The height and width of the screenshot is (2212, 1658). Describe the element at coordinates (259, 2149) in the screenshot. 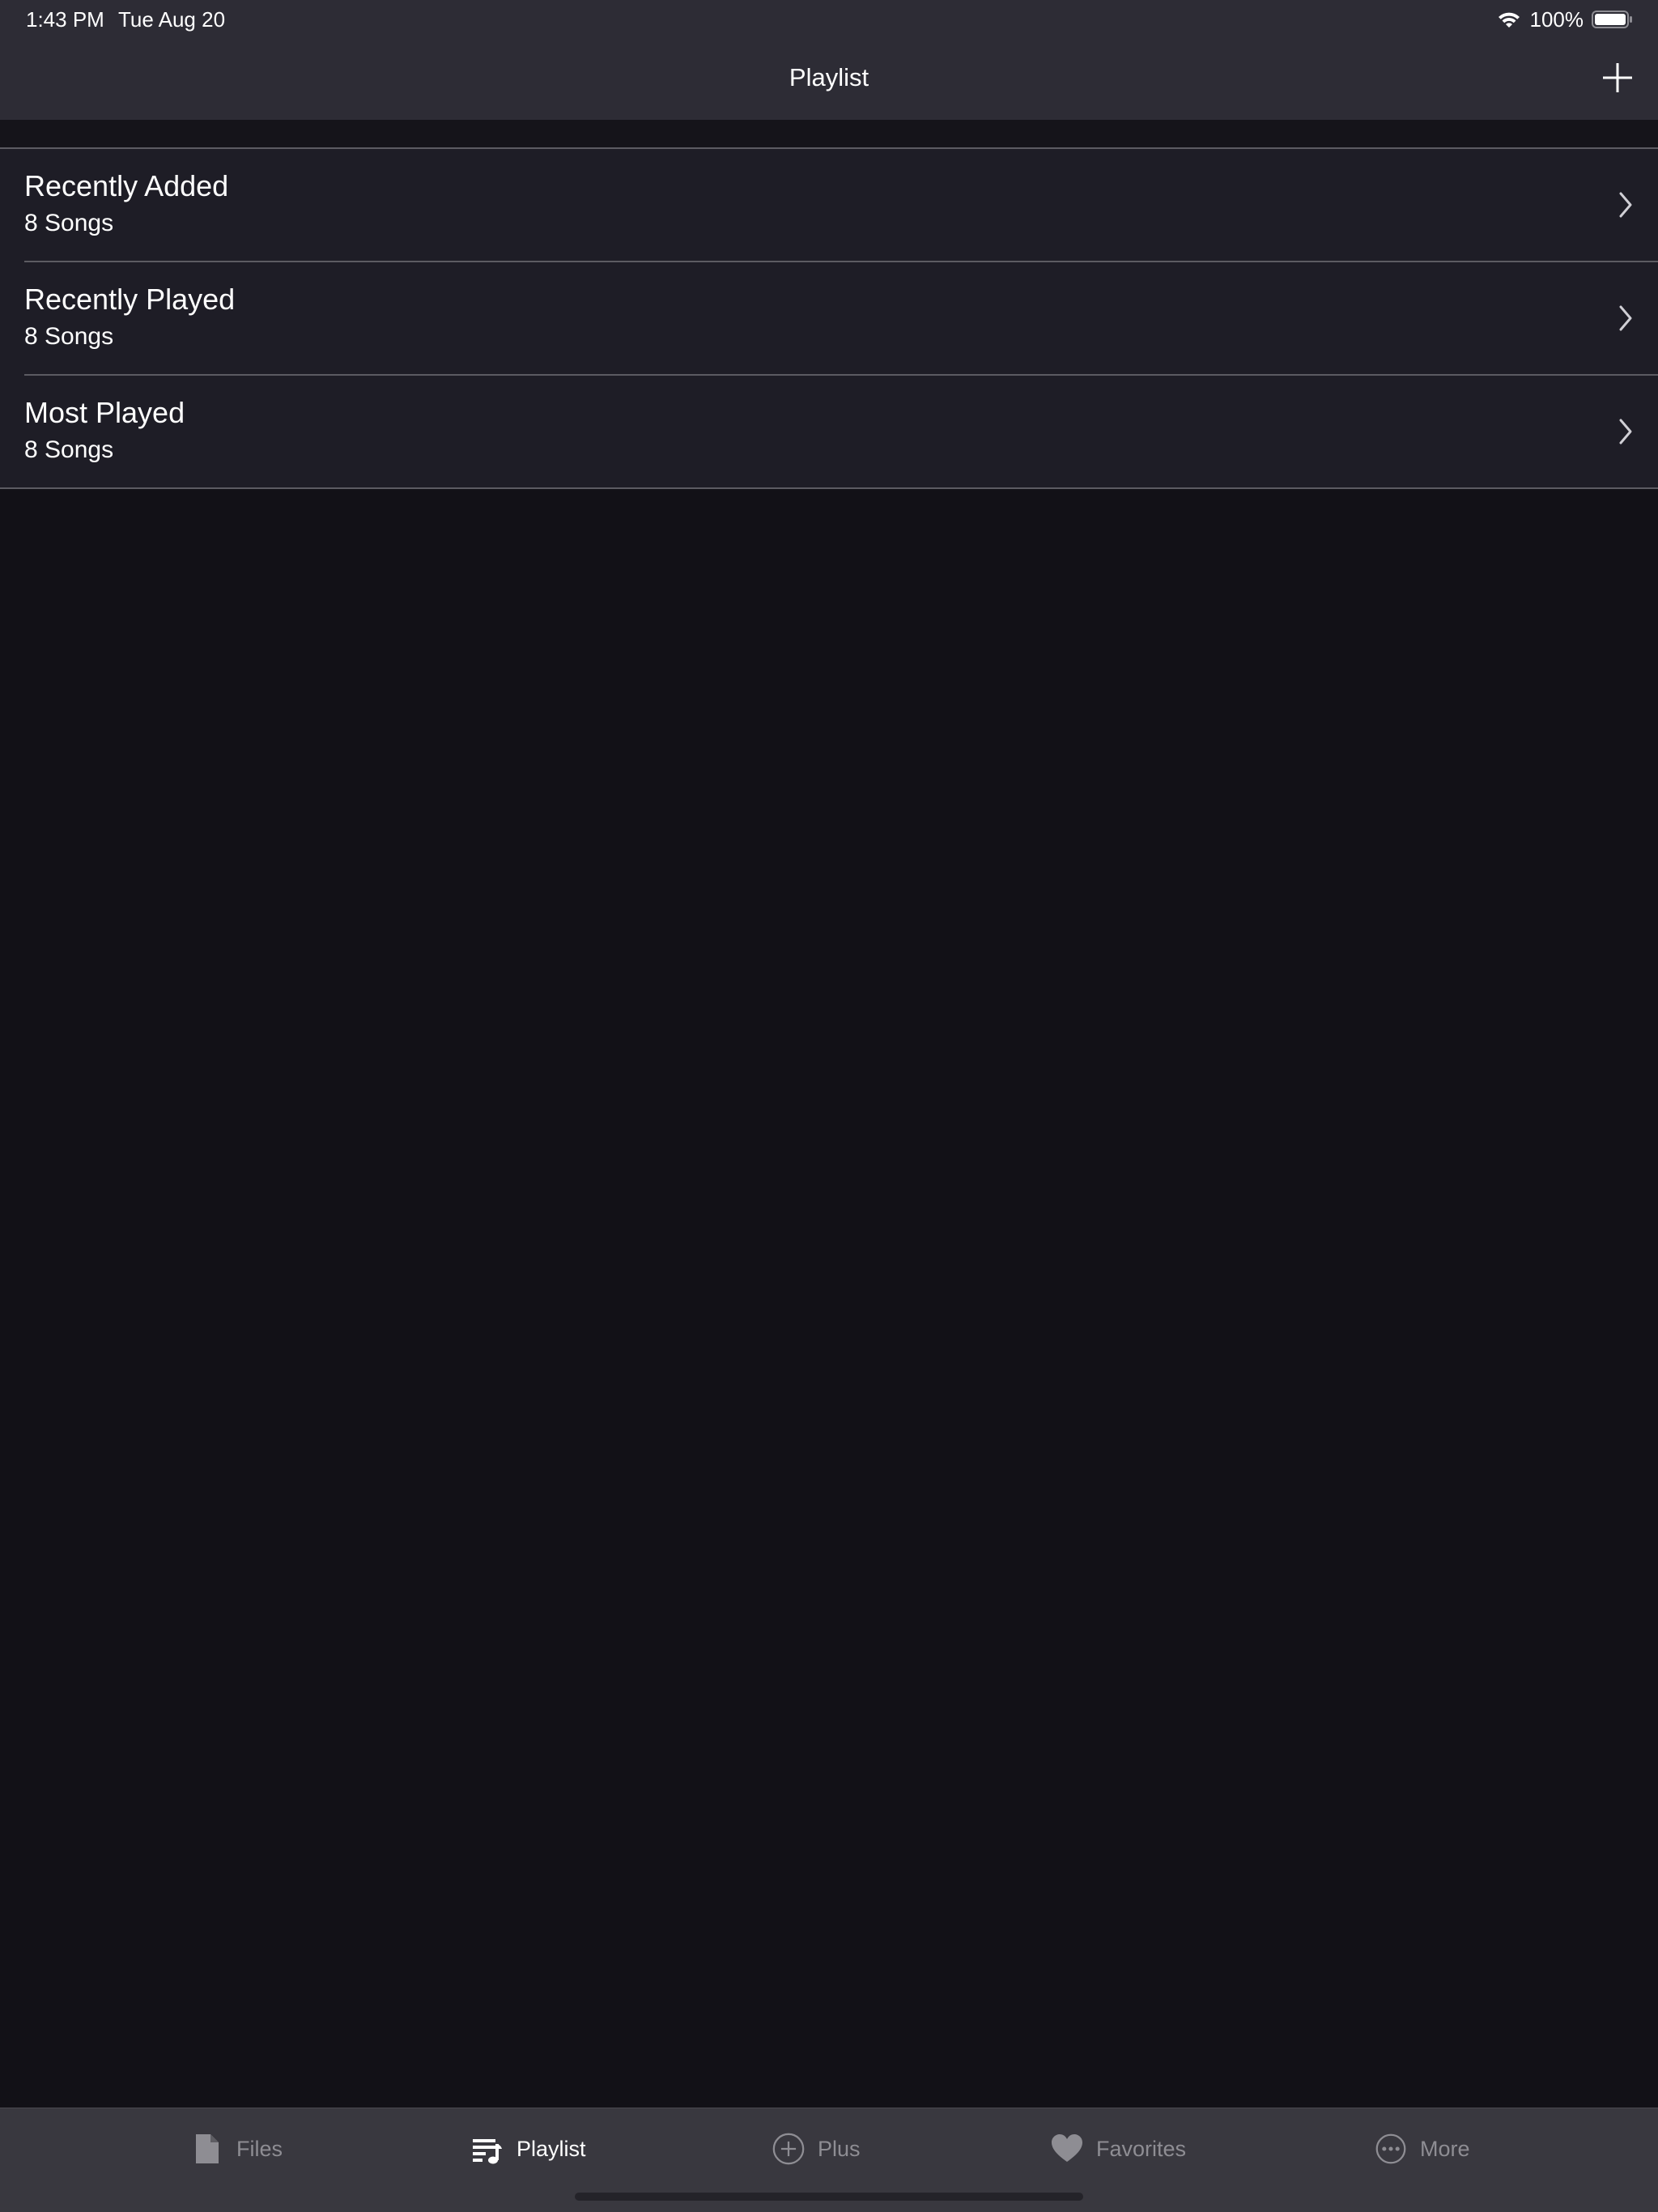

I see `tab-label: Files` at that location.